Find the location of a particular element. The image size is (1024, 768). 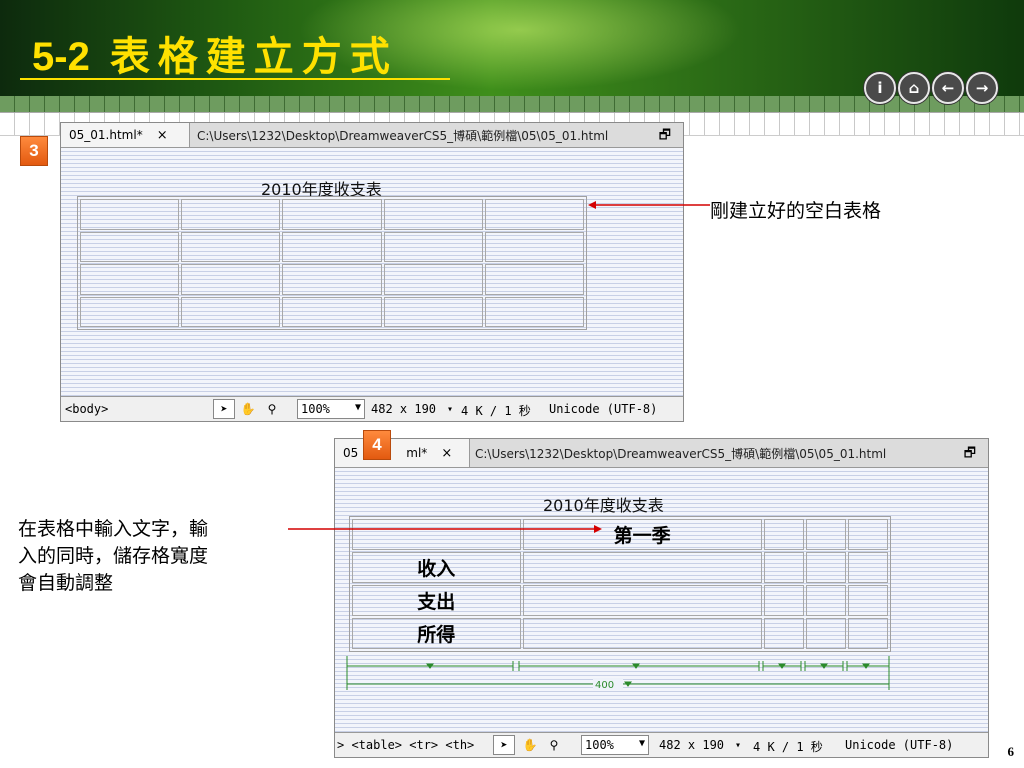

download-speed: 4 K / 1 秒 is located at coordinates (788, 747).